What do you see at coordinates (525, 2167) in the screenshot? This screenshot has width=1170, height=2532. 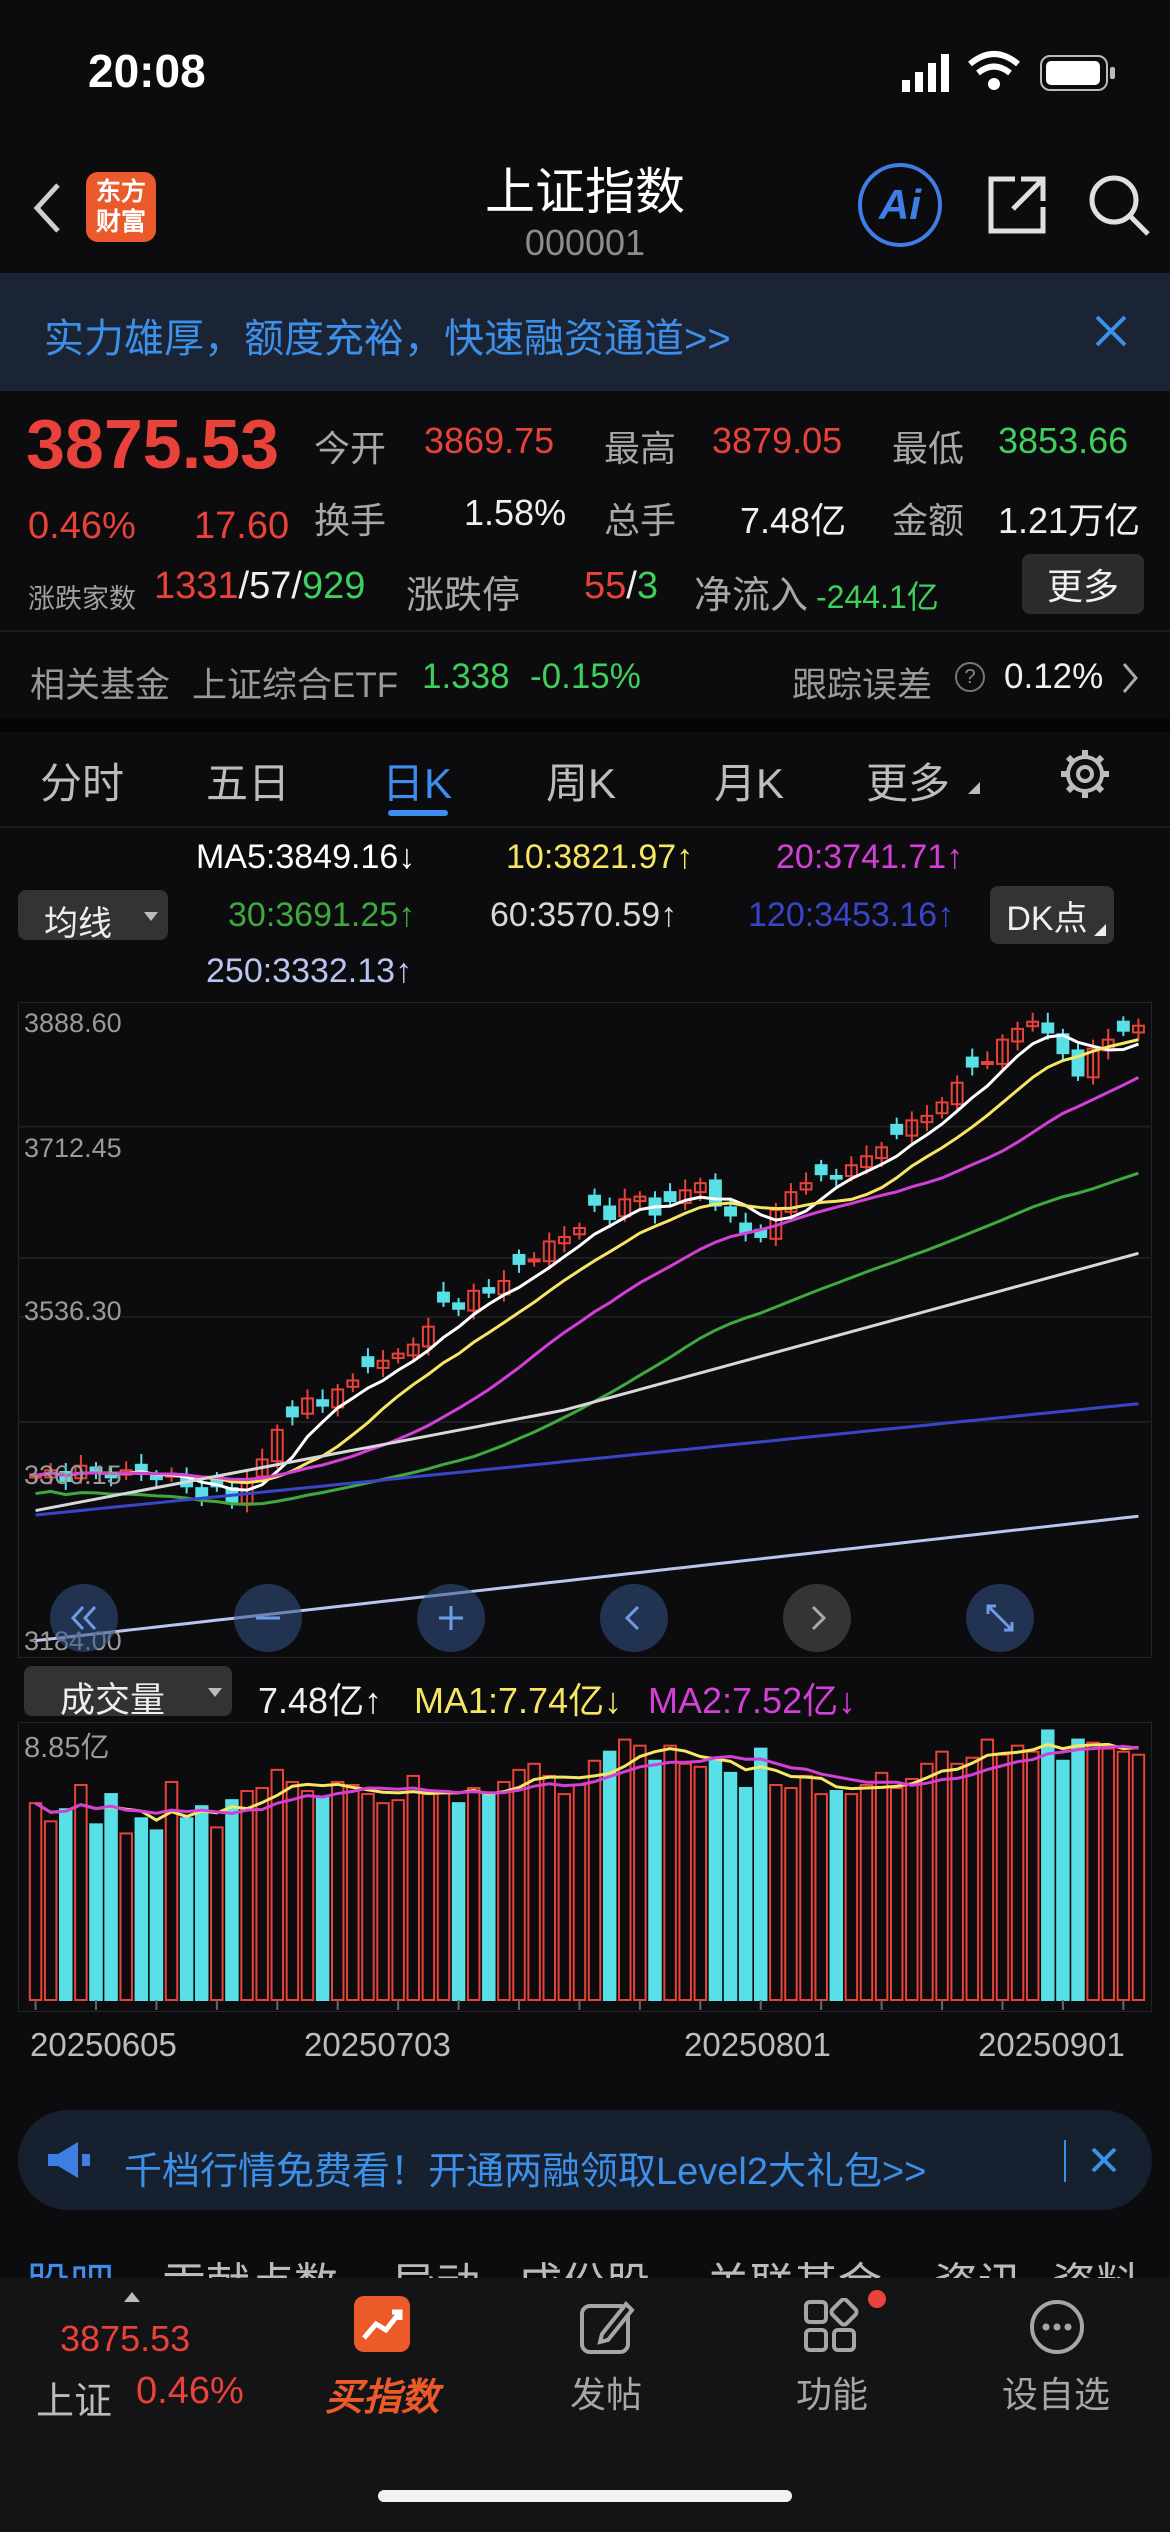 I see `promo-text: 千档行情免费看！开通两融领取Level2大礼包>>` at bounding box center [525, 2167].